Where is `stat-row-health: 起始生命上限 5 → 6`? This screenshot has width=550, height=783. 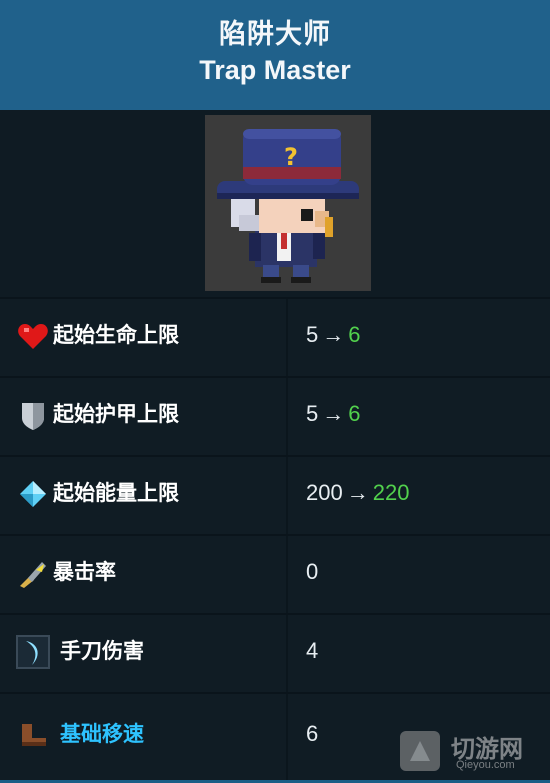 stat-row-health: 起始生命上限 5 → 6 is located at coordinates (275, 336).